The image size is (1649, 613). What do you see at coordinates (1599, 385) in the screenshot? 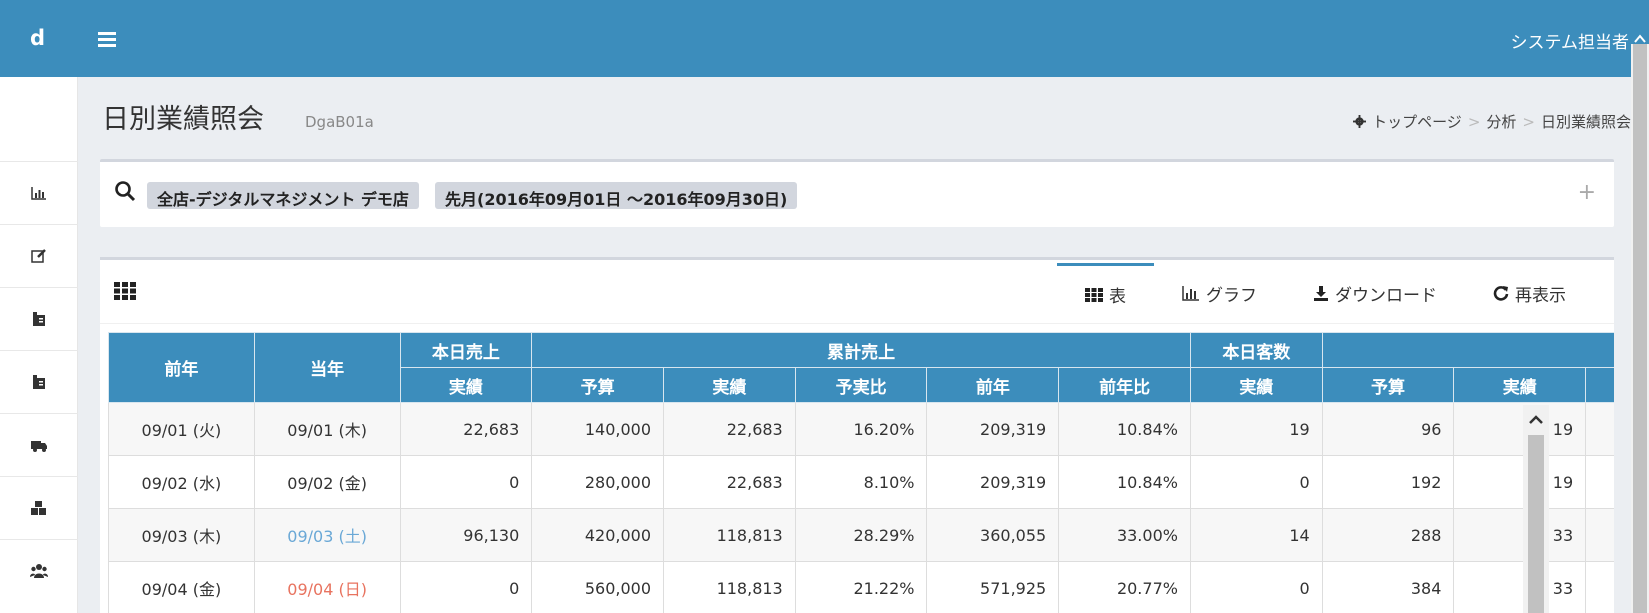
I see `subheader-budget-ratio: 予` at bounding box center [1599, 385].